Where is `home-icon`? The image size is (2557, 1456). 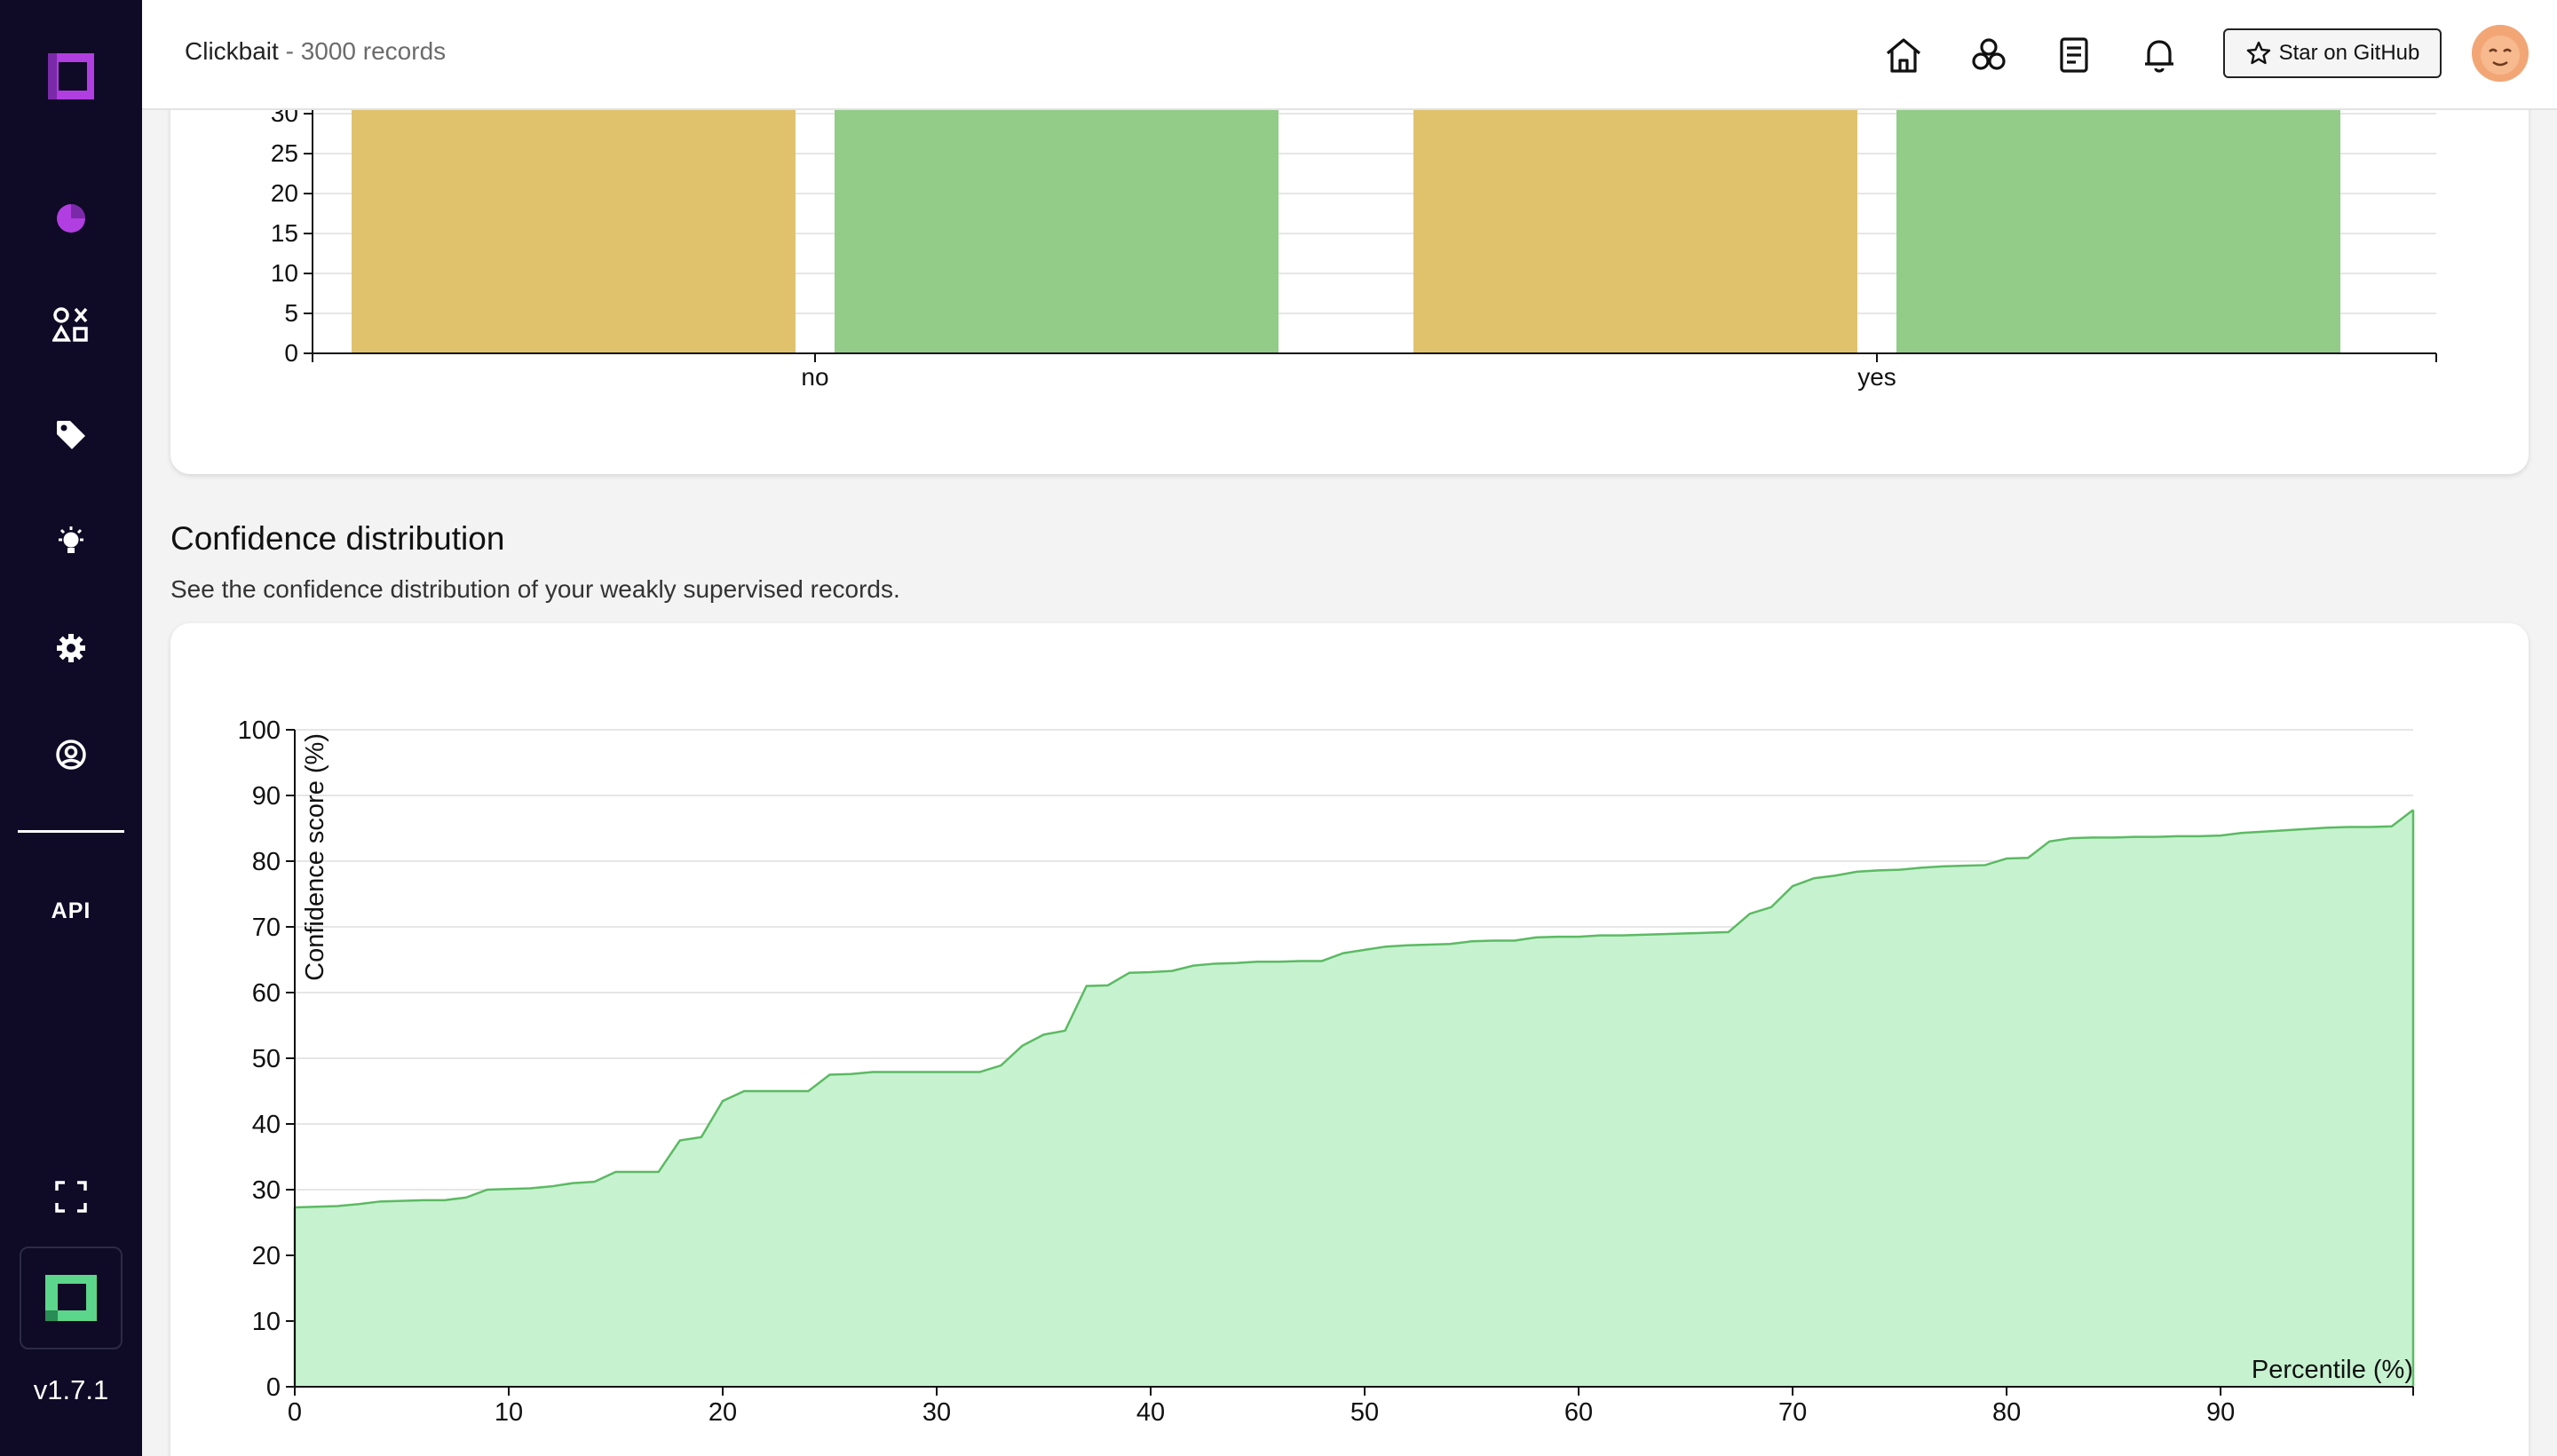 home-icon is located at coordinates (1903, 55).